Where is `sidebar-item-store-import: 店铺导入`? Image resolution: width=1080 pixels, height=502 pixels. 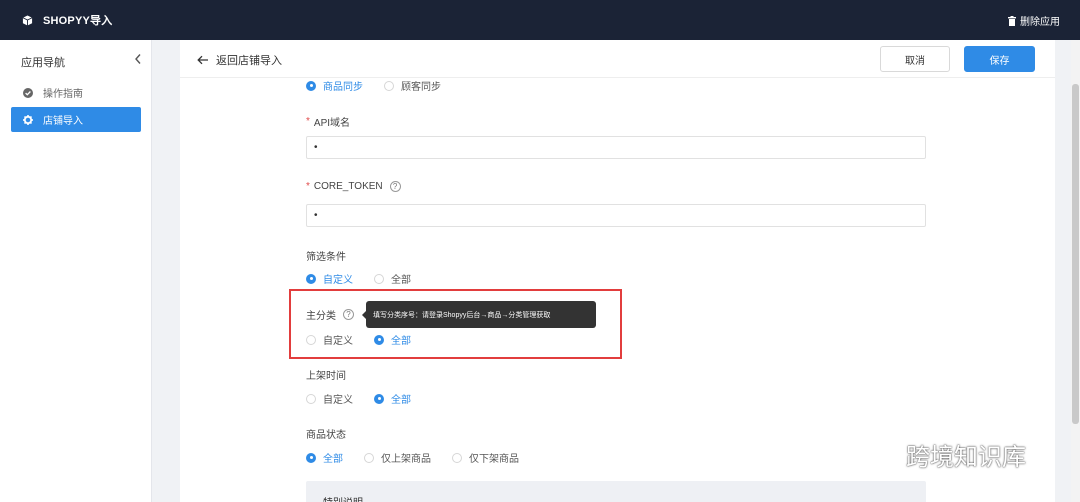 sidebar-item-store-import: 店铺导入 is located at coordinates (76, 119).